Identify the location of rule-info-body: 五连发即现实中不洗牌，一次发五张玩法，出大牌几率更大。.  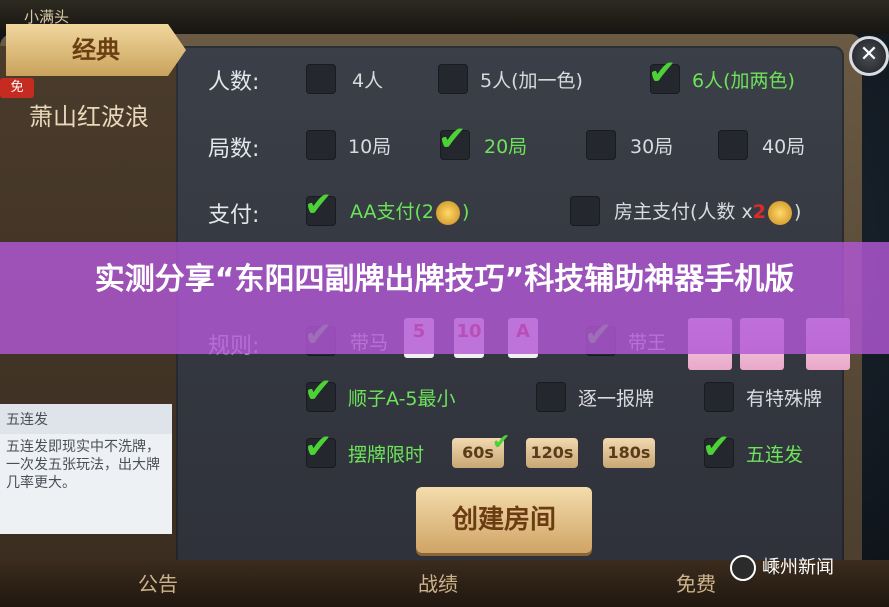
(83, 465).